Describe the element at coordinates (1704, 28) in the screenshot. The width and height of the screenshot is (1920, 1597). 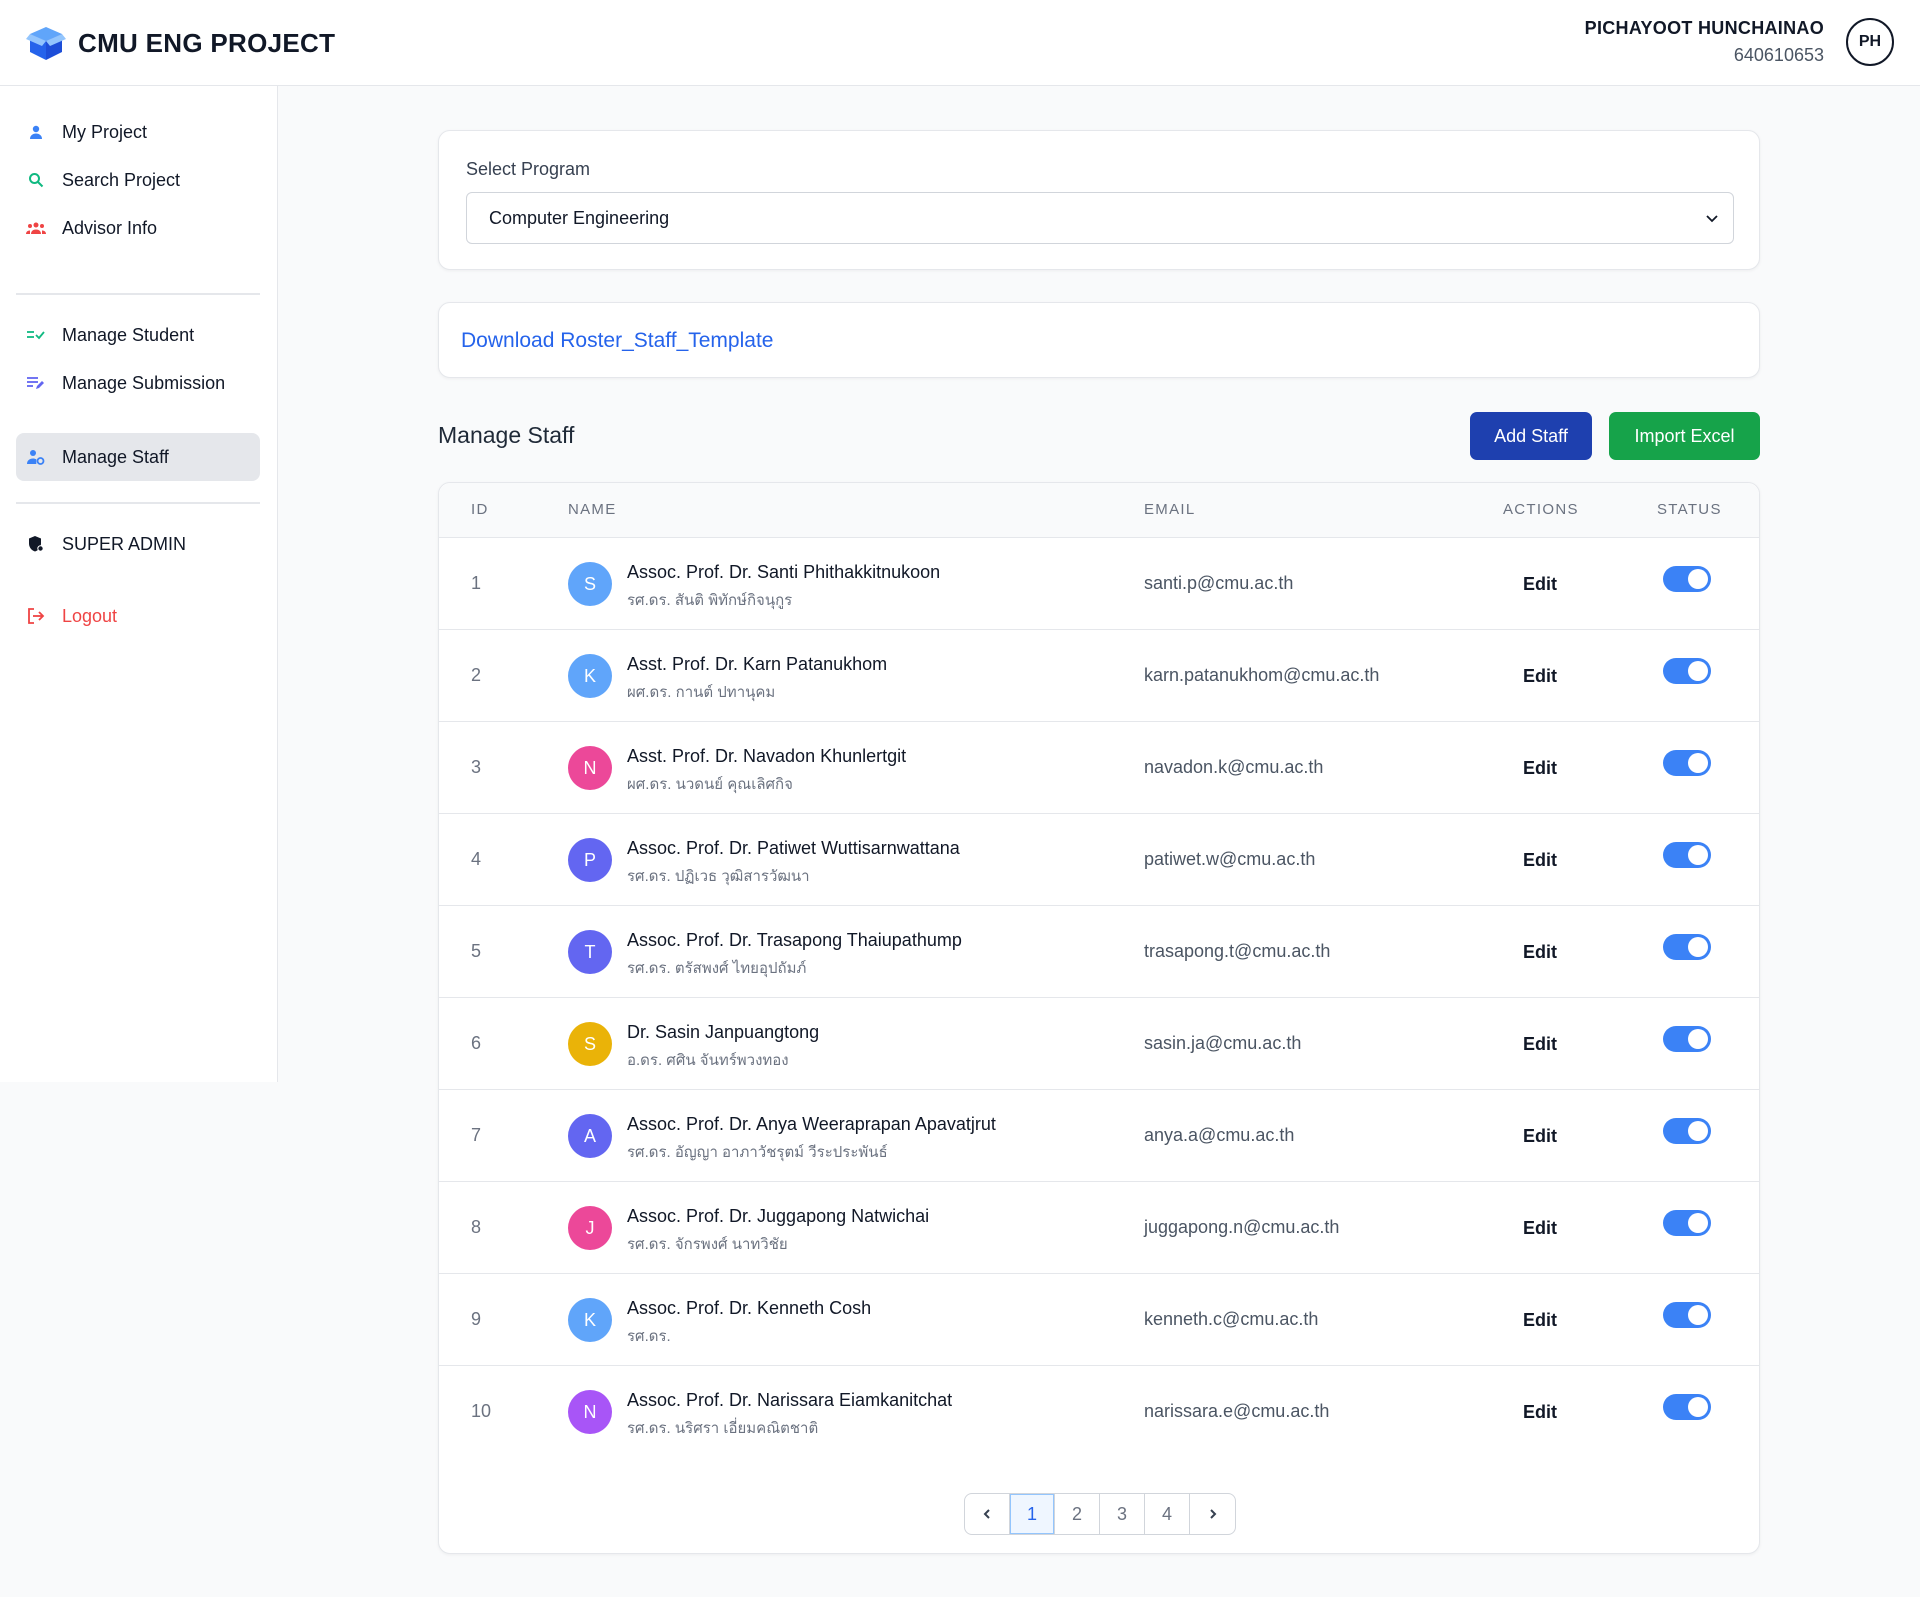
I see `user-name: PICHAYOOT HUNCHAINAO` at that location.